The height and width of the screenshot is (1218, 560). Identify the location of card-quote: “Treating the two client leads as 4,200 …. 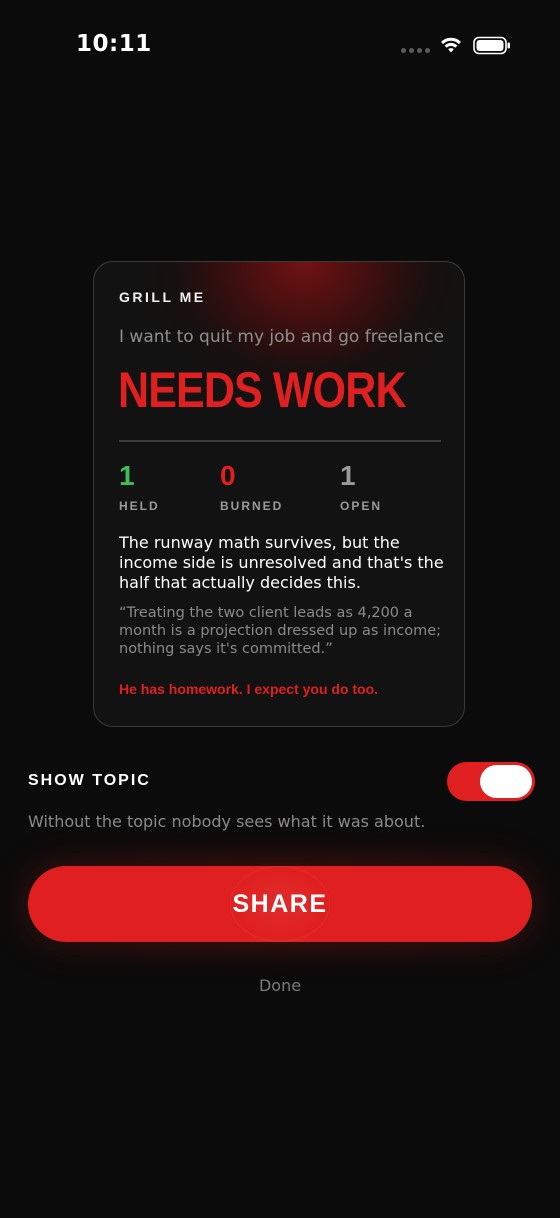
(280, 631).